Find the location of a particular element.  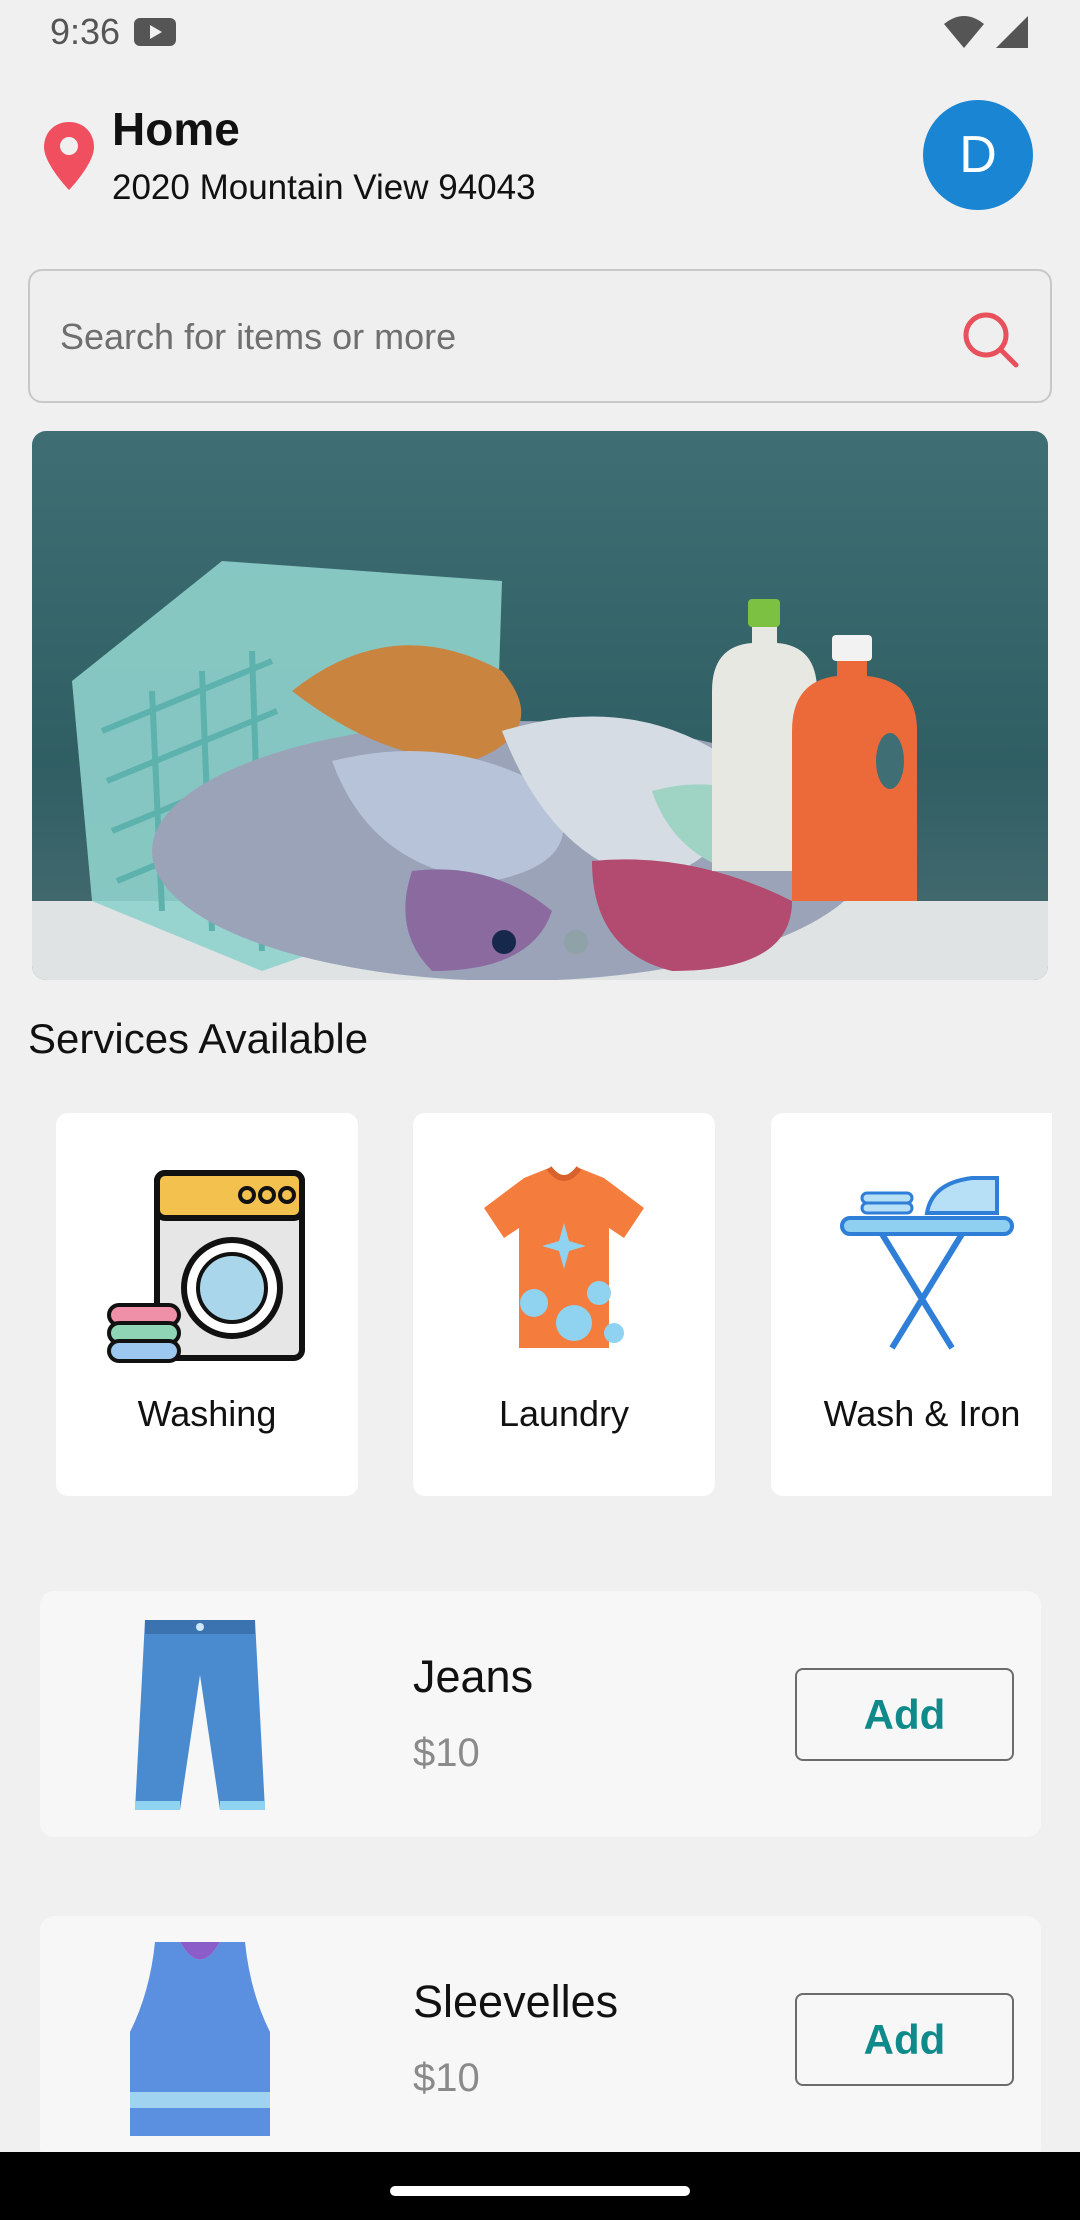

avatar: D is located at coordinates (978, 155).